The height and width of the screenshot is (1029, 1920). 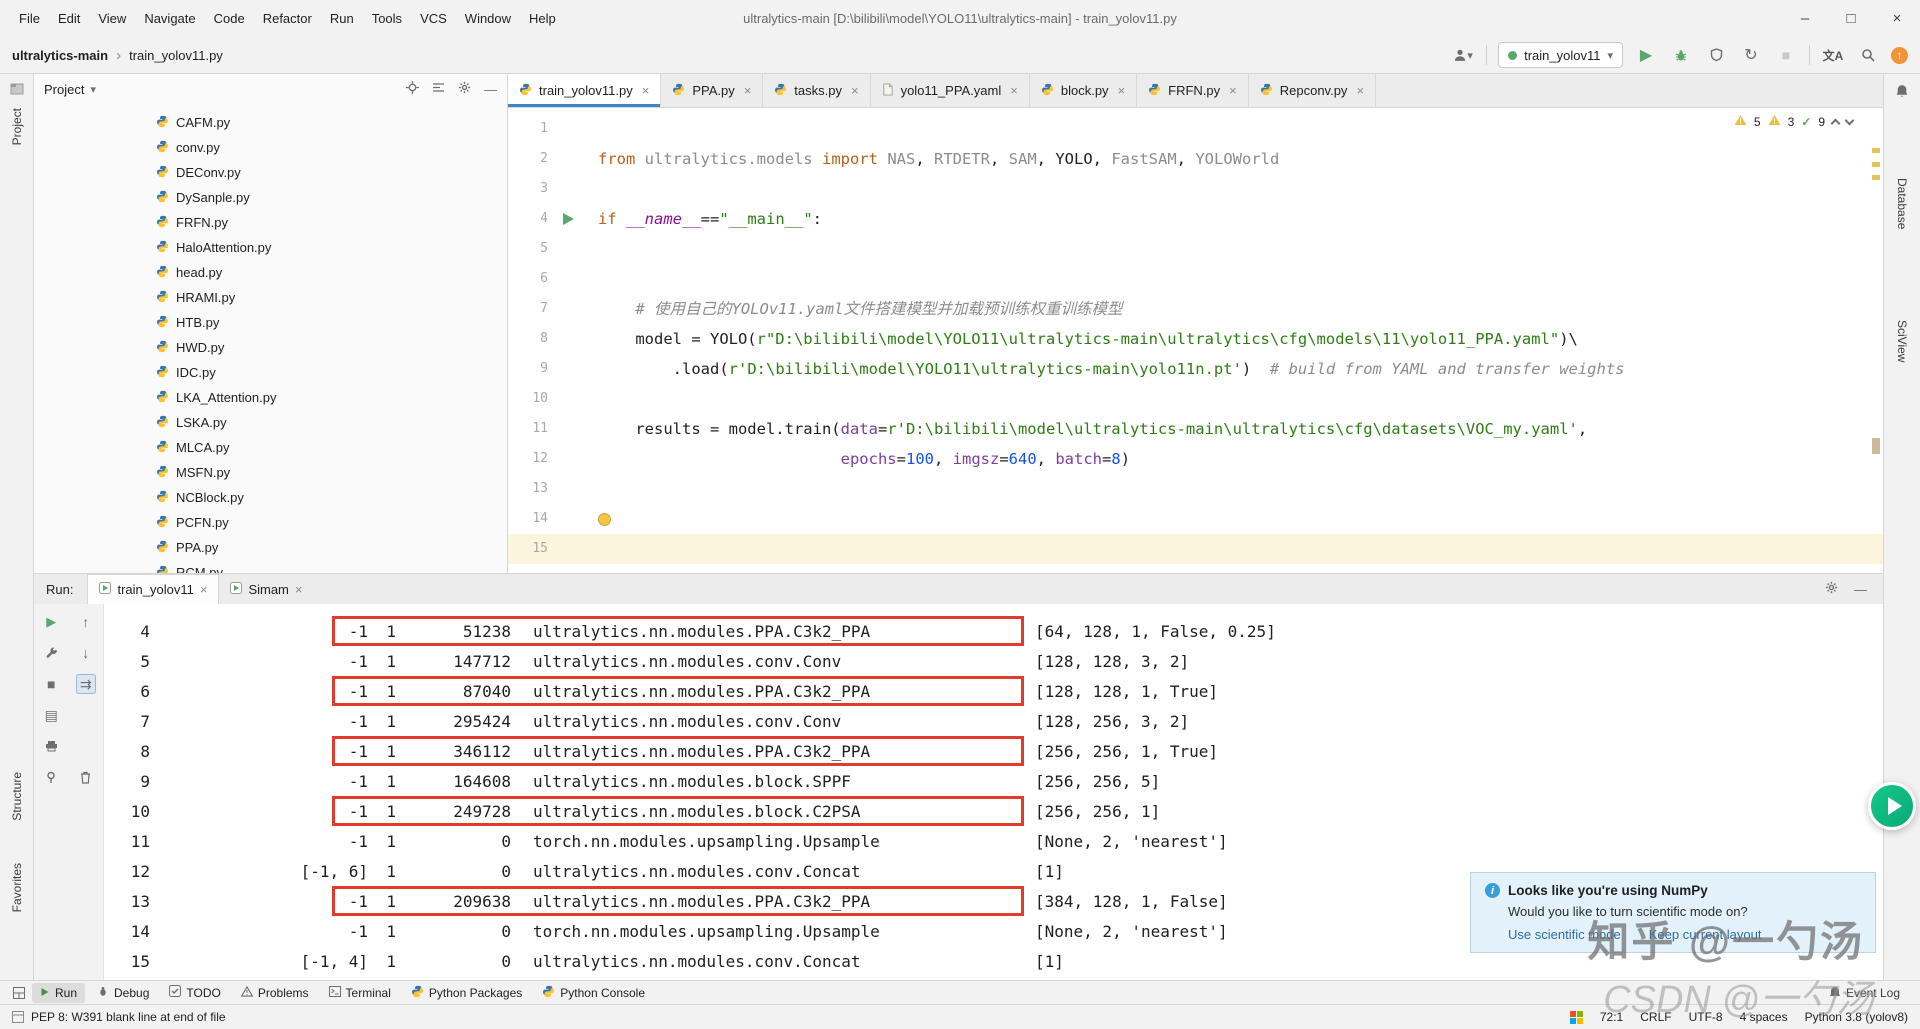 What do you see at coordinates (153, 589) in the screenshot?
I see `run-tab-train_yolov11: train_yolov11 ×` at bounding box center [153, 589].